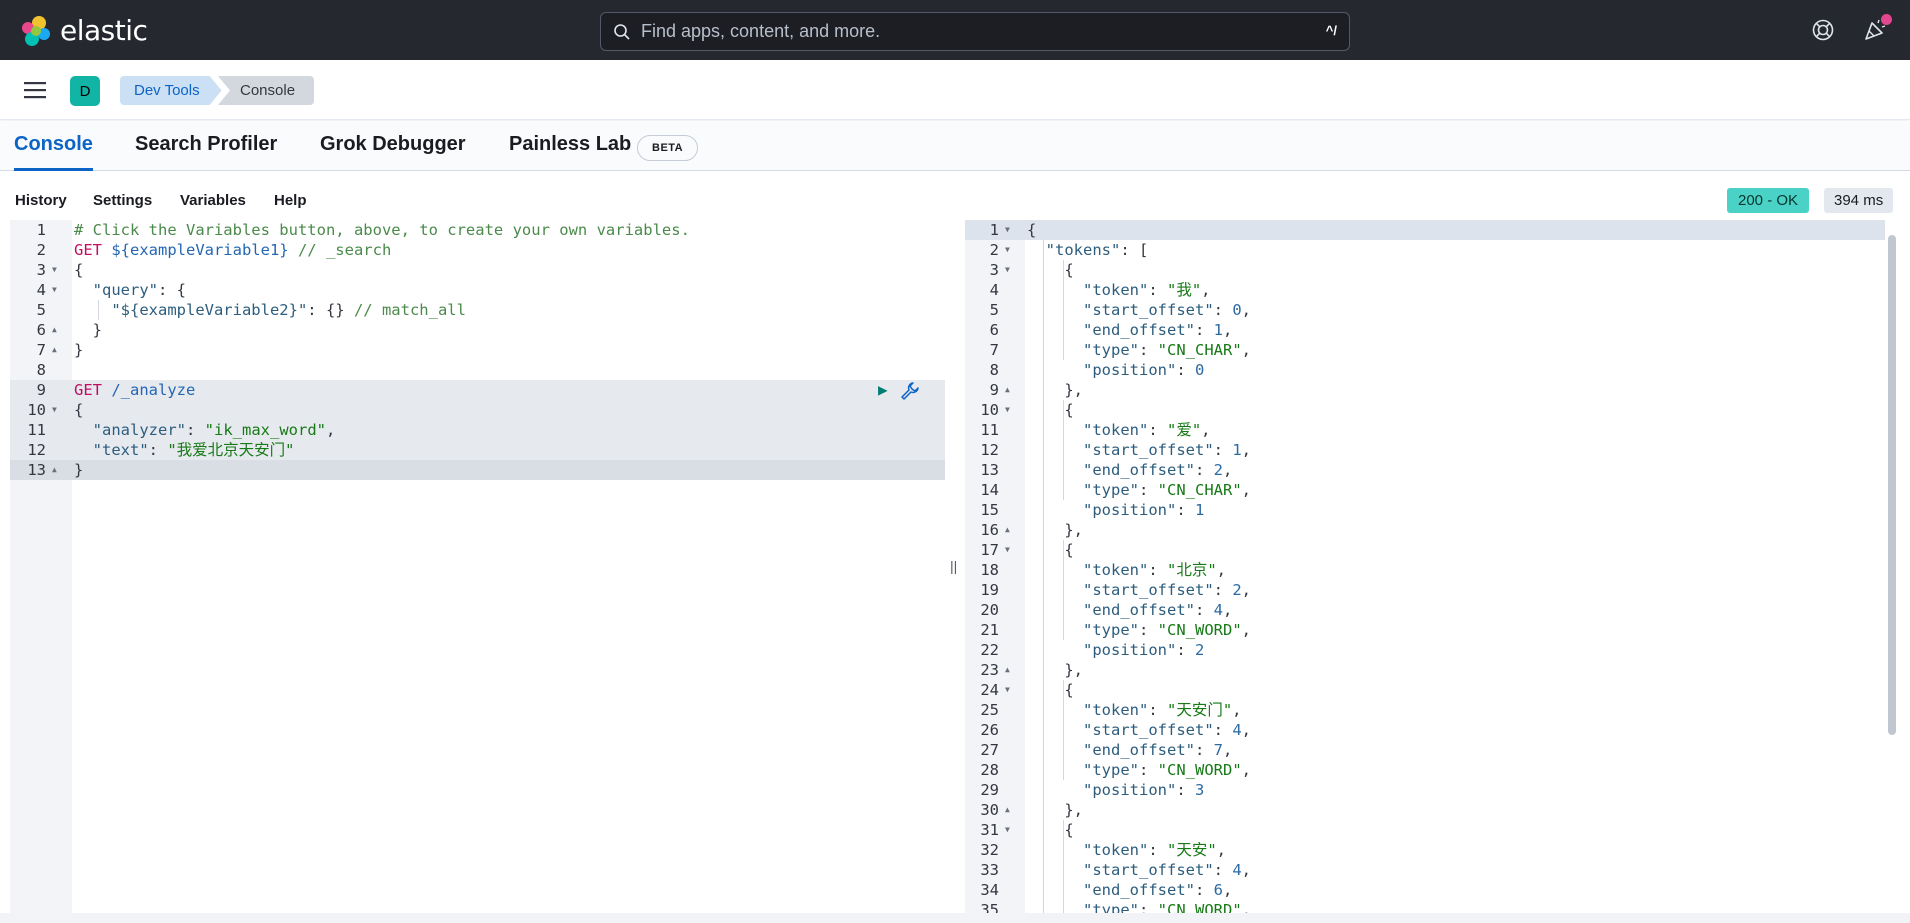 The height and width of the screenshot is (923, 1910). What do you see at coordinates (477, 250) in the screenshot?
I see `code-line: 2 GET ${exampleVariable1} // _search` at bounding box center [477, 250].